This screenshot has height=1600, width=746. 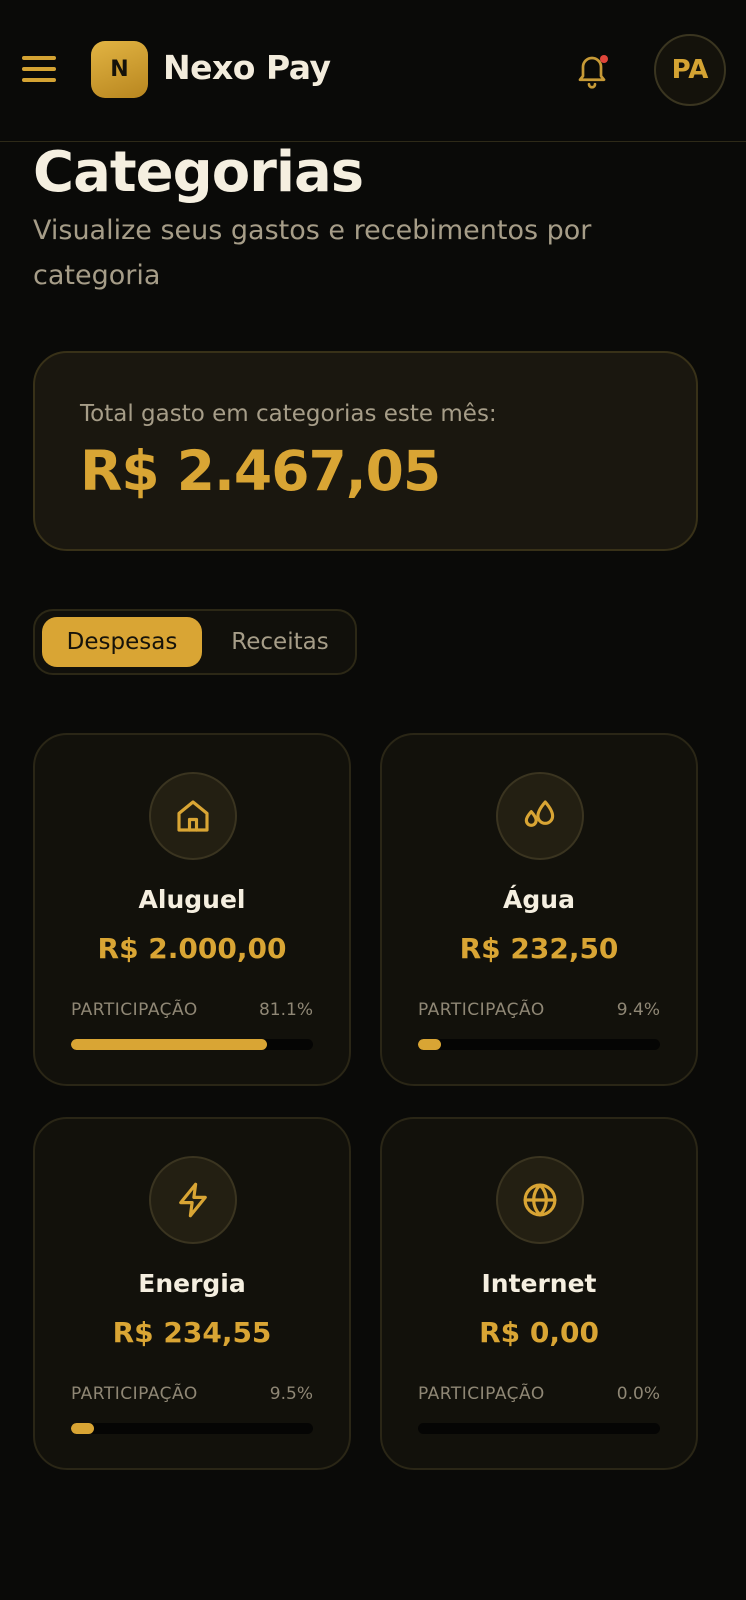 What do you see at coordinates (192, 1332) in the screenshot?
I see `category-amount: R$ 234,55` at bounding box center [192, 1332].